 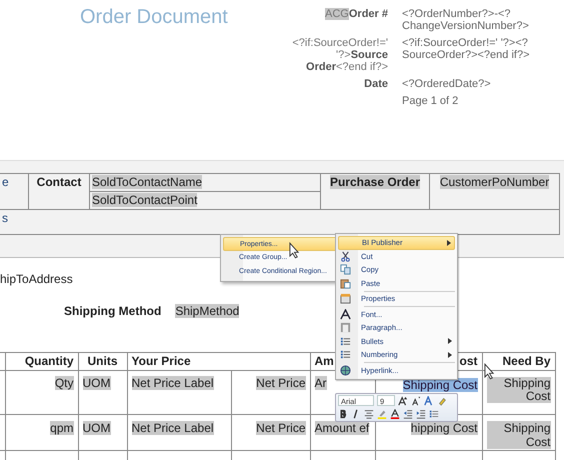 I want to click on styles-icon, so click(x=429, y=401).